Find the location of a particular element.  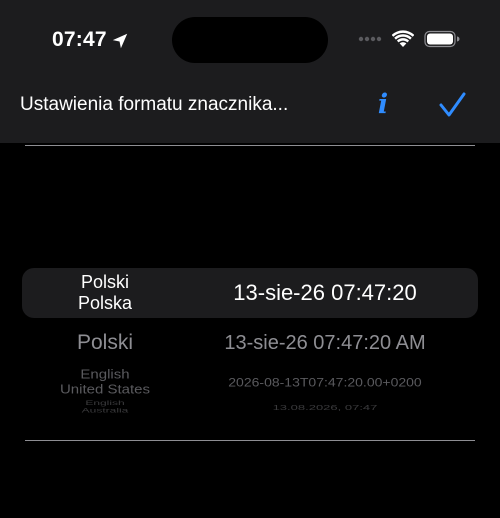

cellular-signal-icon is located at coordinates (370, 39).